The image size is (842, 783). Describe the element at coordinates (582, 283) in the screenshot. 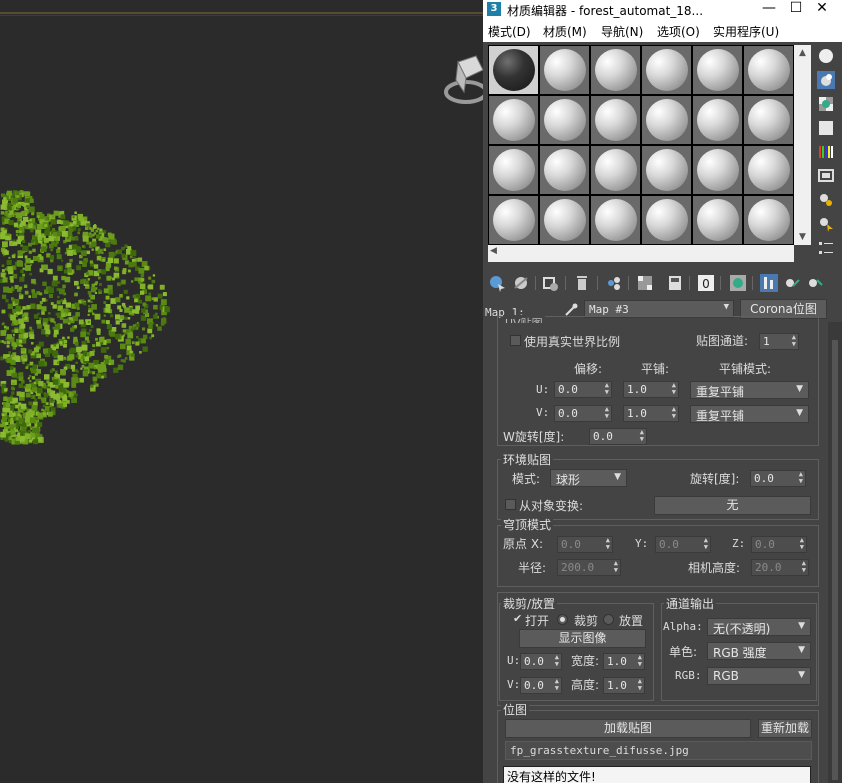

I see `reset-map-icon` at that location.